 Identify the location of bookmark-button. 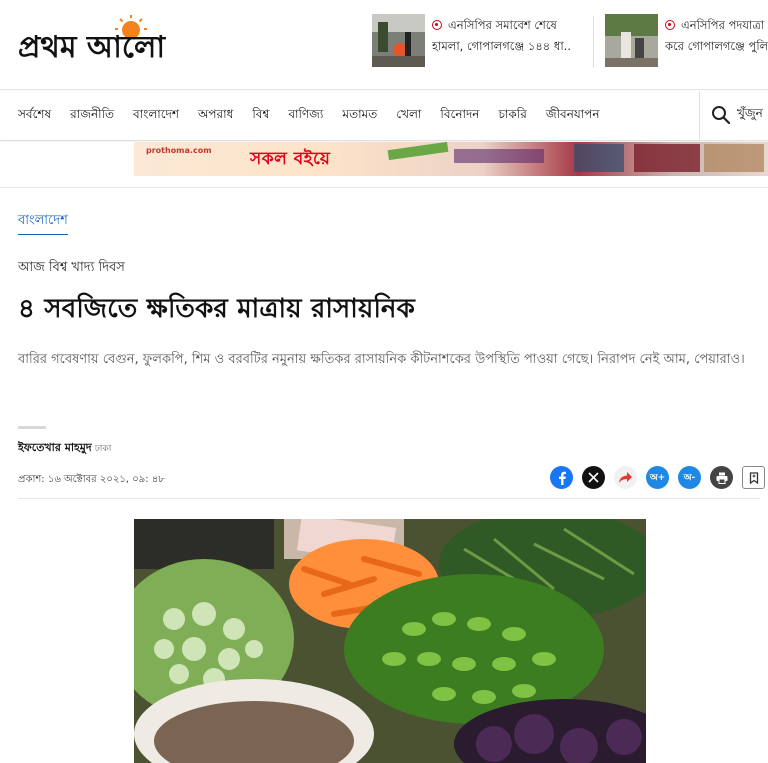
(753, 477).